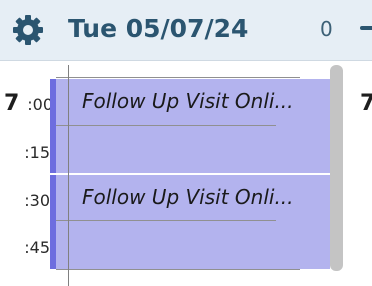  What do you see at coordinates (37, 152) in the screenshot?
I see `tick-label-15: :15` at bounding box center [37, 152].